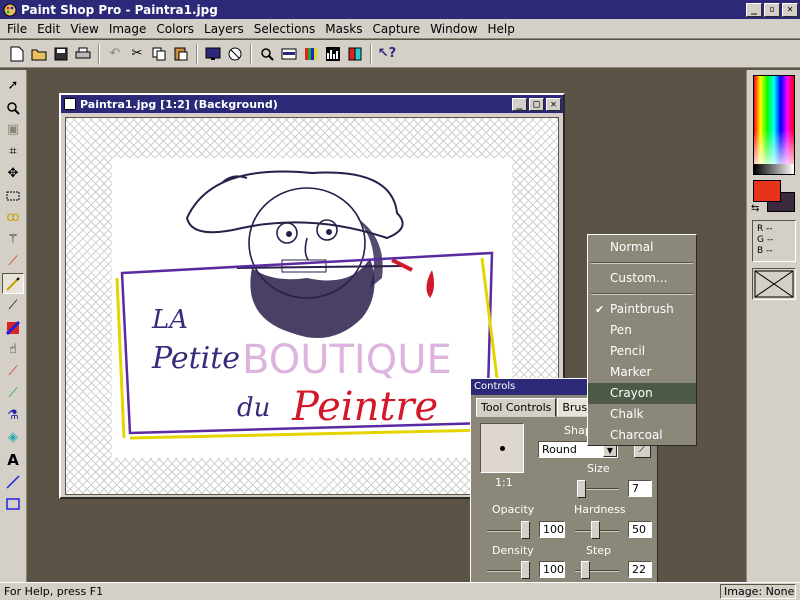 The width and height of the screenshot is (800, 600). Describe the element at coordinates (13, 151) in the screenshot. I see `crop-tool-icon: ⌗` at that location.